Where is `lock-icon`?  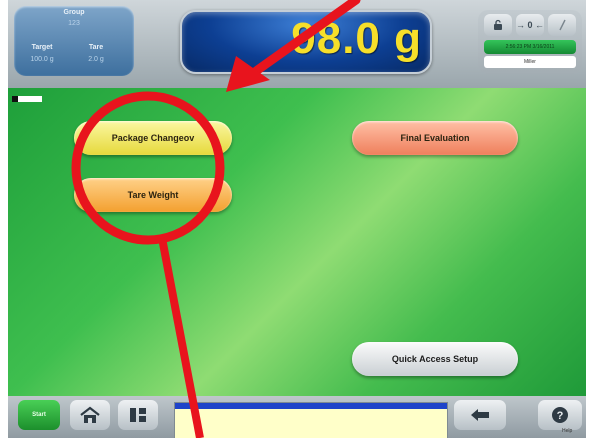
lock-icon is located at coordinates (498, 25).